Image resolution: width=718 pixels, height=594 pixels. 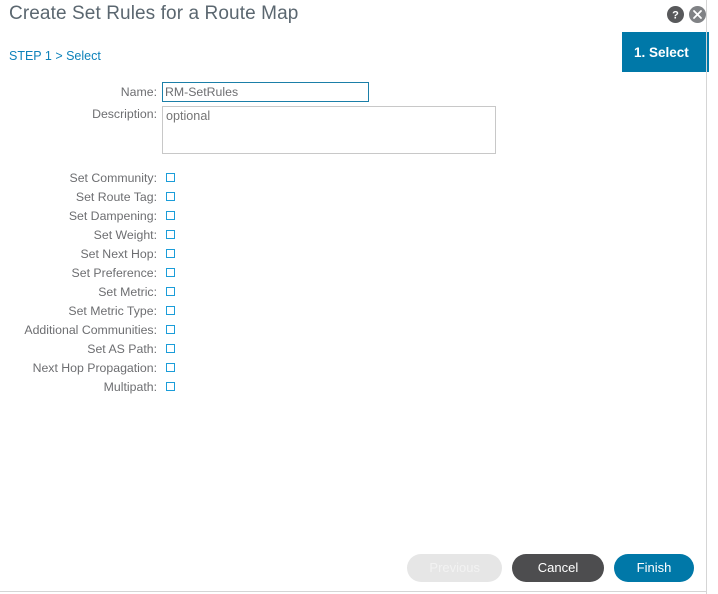 I want to click on checkbox-row-multipath: Multipath:, so click(x=353, y=387).